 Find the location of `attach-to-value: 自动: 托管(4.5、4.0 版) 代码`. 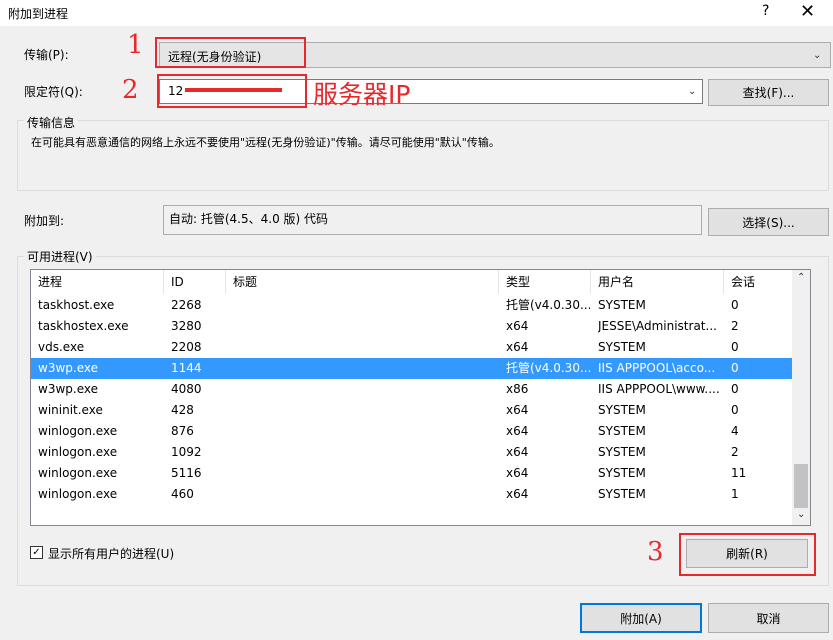

attach-to-value: 自动: 托管(4.5、4.0 版) 代码 is located at coordinates (249, 219).